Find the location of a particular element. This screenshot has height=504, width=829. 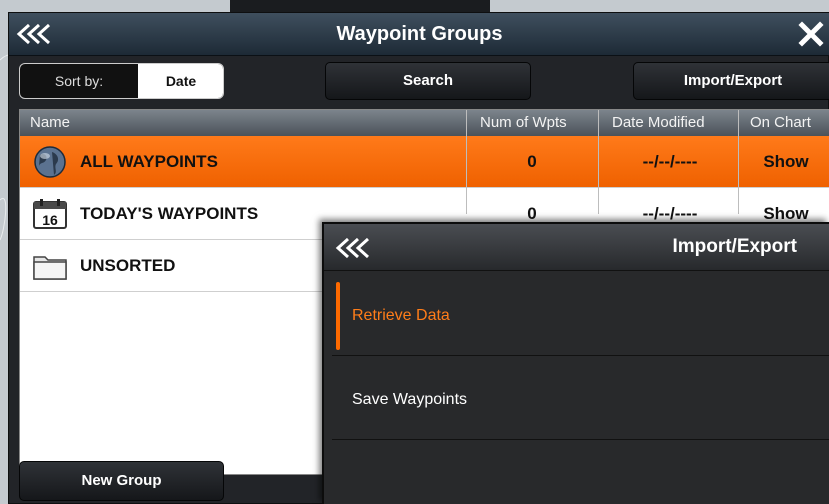

window-title: Waypoint Groups is located at coordinates (419, 34).